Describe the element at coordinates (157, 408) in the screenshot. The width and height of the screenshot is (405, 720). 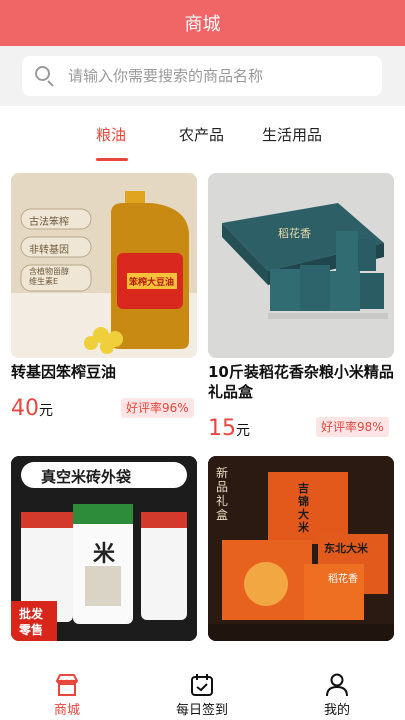
I see `rating-badge: 好评率96%` at that location.